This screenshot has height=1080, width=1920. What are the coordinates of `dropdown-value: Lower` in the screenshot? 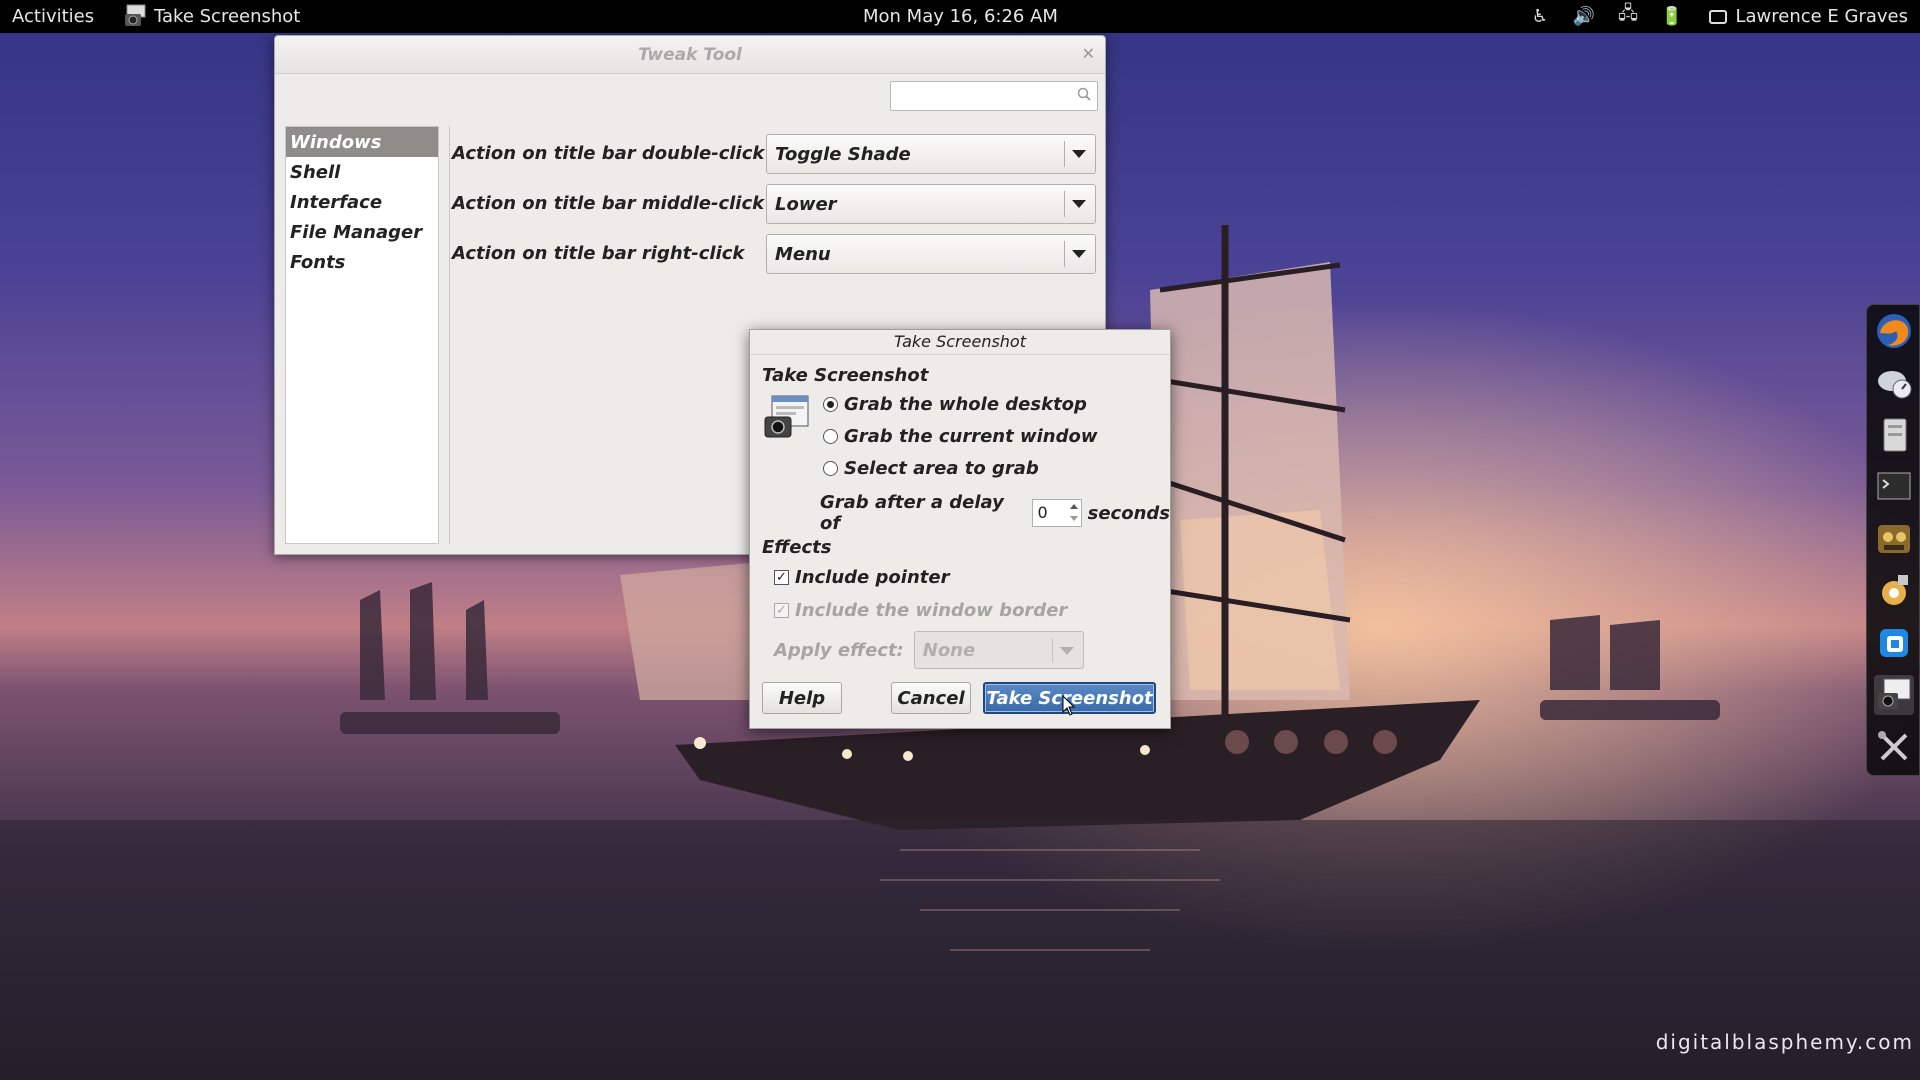 It's located at (806, 204).